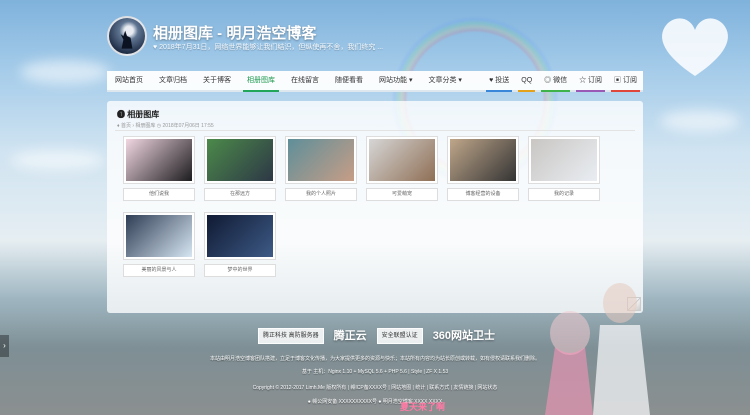  Describe the element at coordinates (261, 81) in the screenshot. I see `nav-item-gallery: 相册图库` at that location.